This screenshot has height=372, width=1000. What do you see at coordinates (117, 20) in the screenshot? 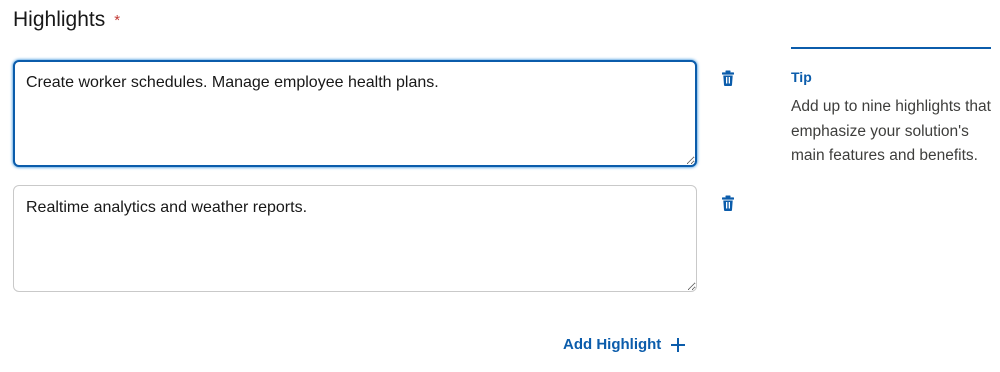
I see `required-indicator: *` at bounding box center [117, 20].